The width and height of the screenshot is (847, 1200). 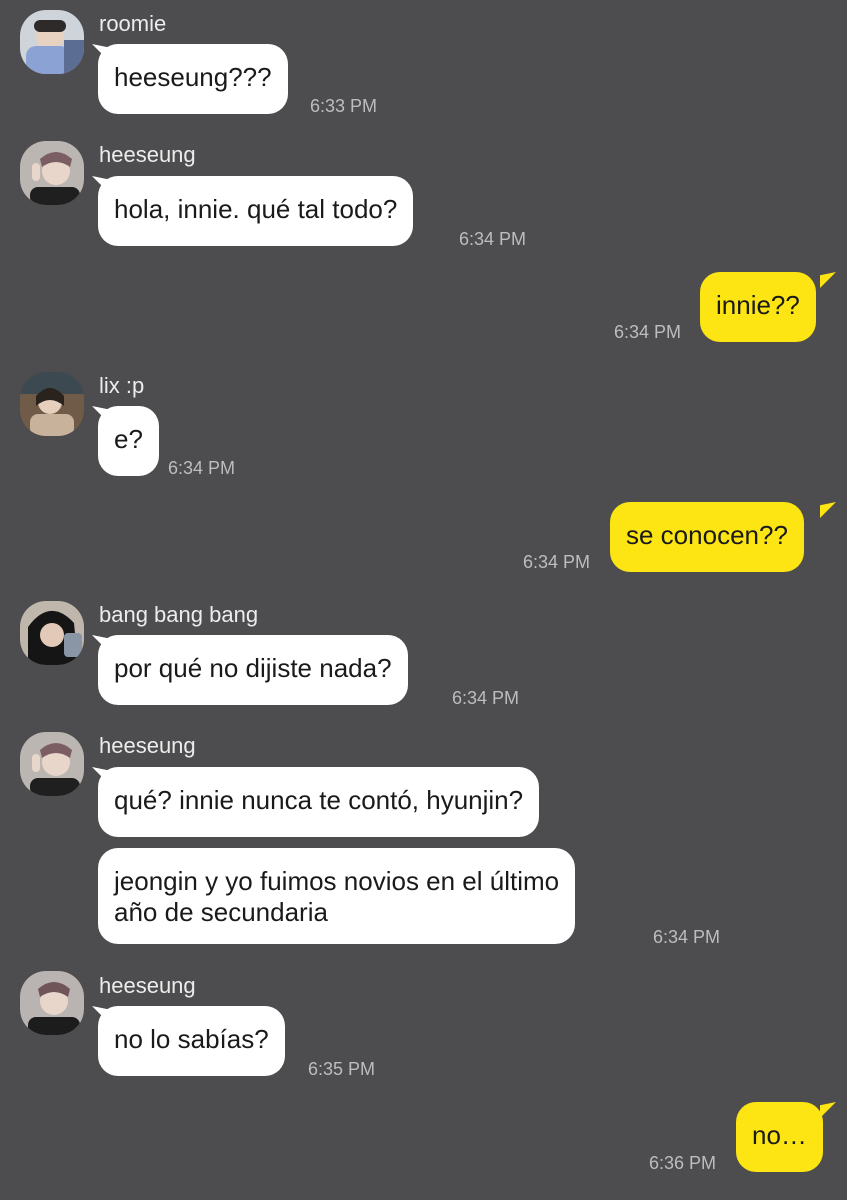 I want to click on message-timestamp: 6:36 PM, so click(x=683, y=1163).